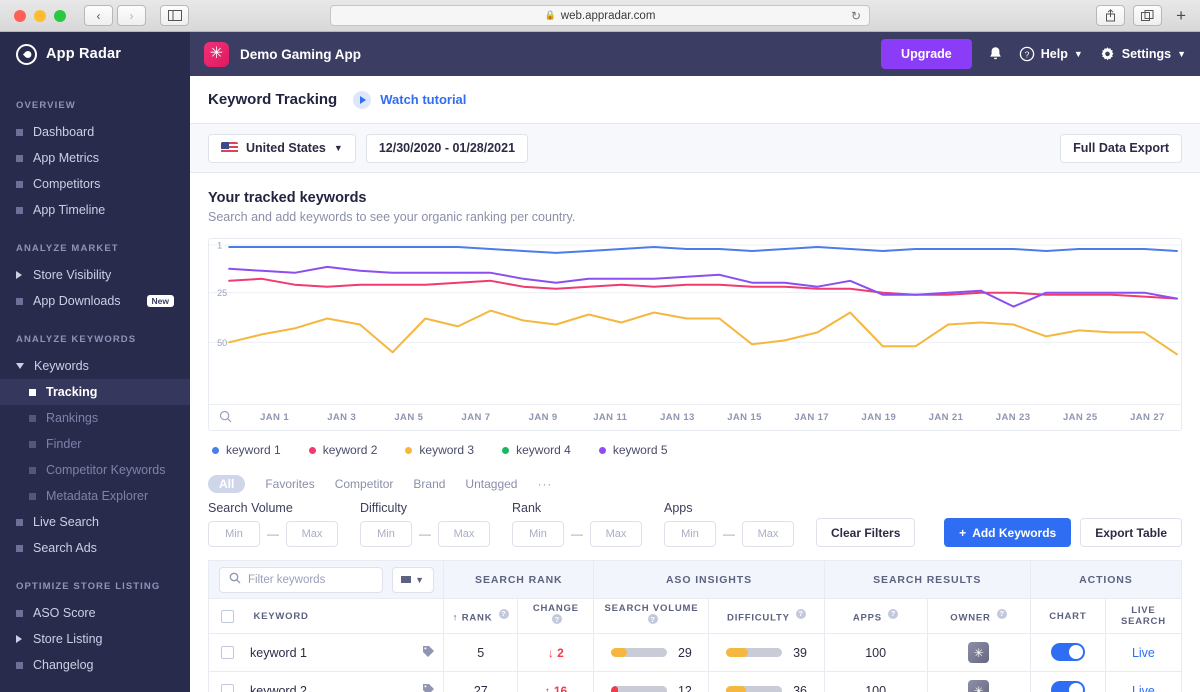 The width and height of the screenshot is (1200, 692). What do you see at coordinates (131, 15) in the screenshot?
I see `forward-icon: ›` at bounding box center [131, 15].